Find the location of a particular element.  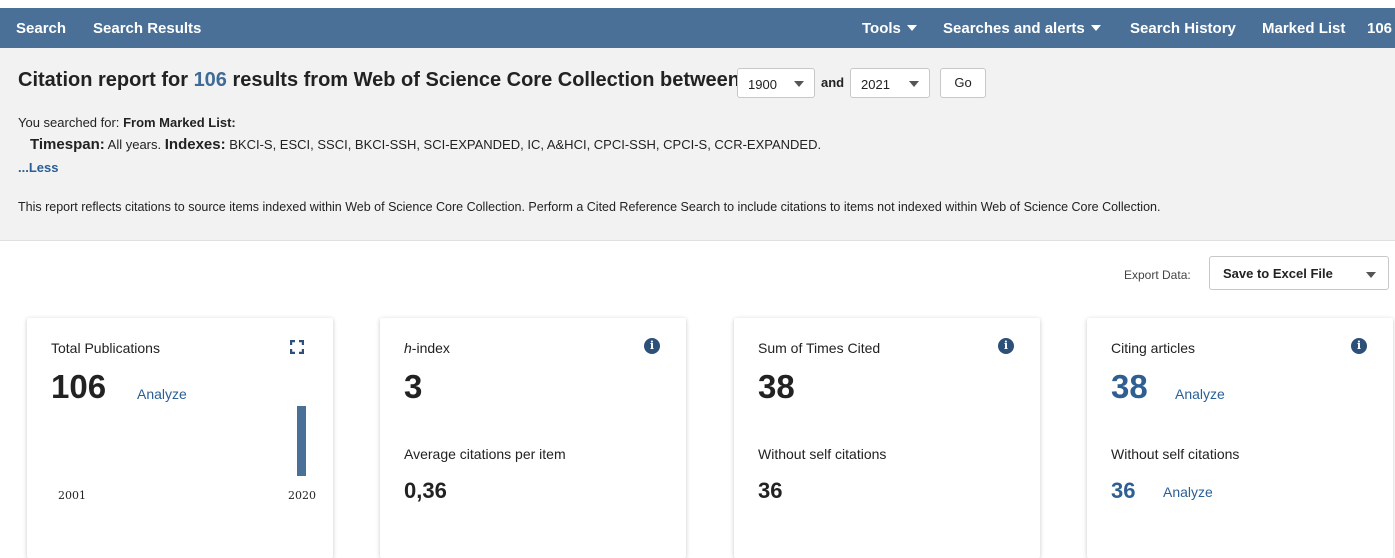

result-count: 106 is located at coordinates (210, 80).